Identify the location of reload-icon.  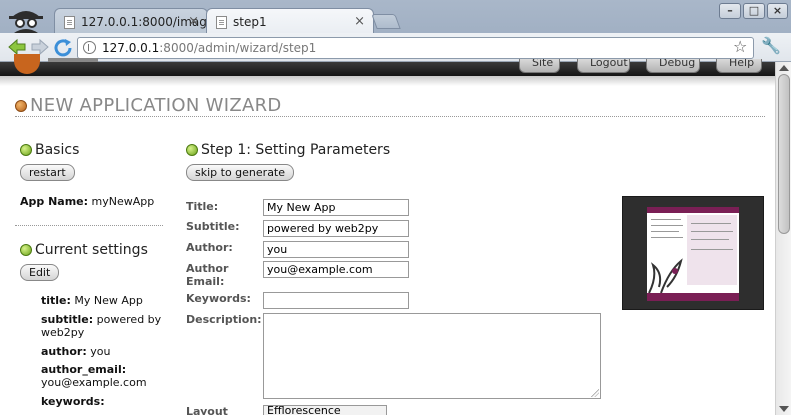
(63, 47).